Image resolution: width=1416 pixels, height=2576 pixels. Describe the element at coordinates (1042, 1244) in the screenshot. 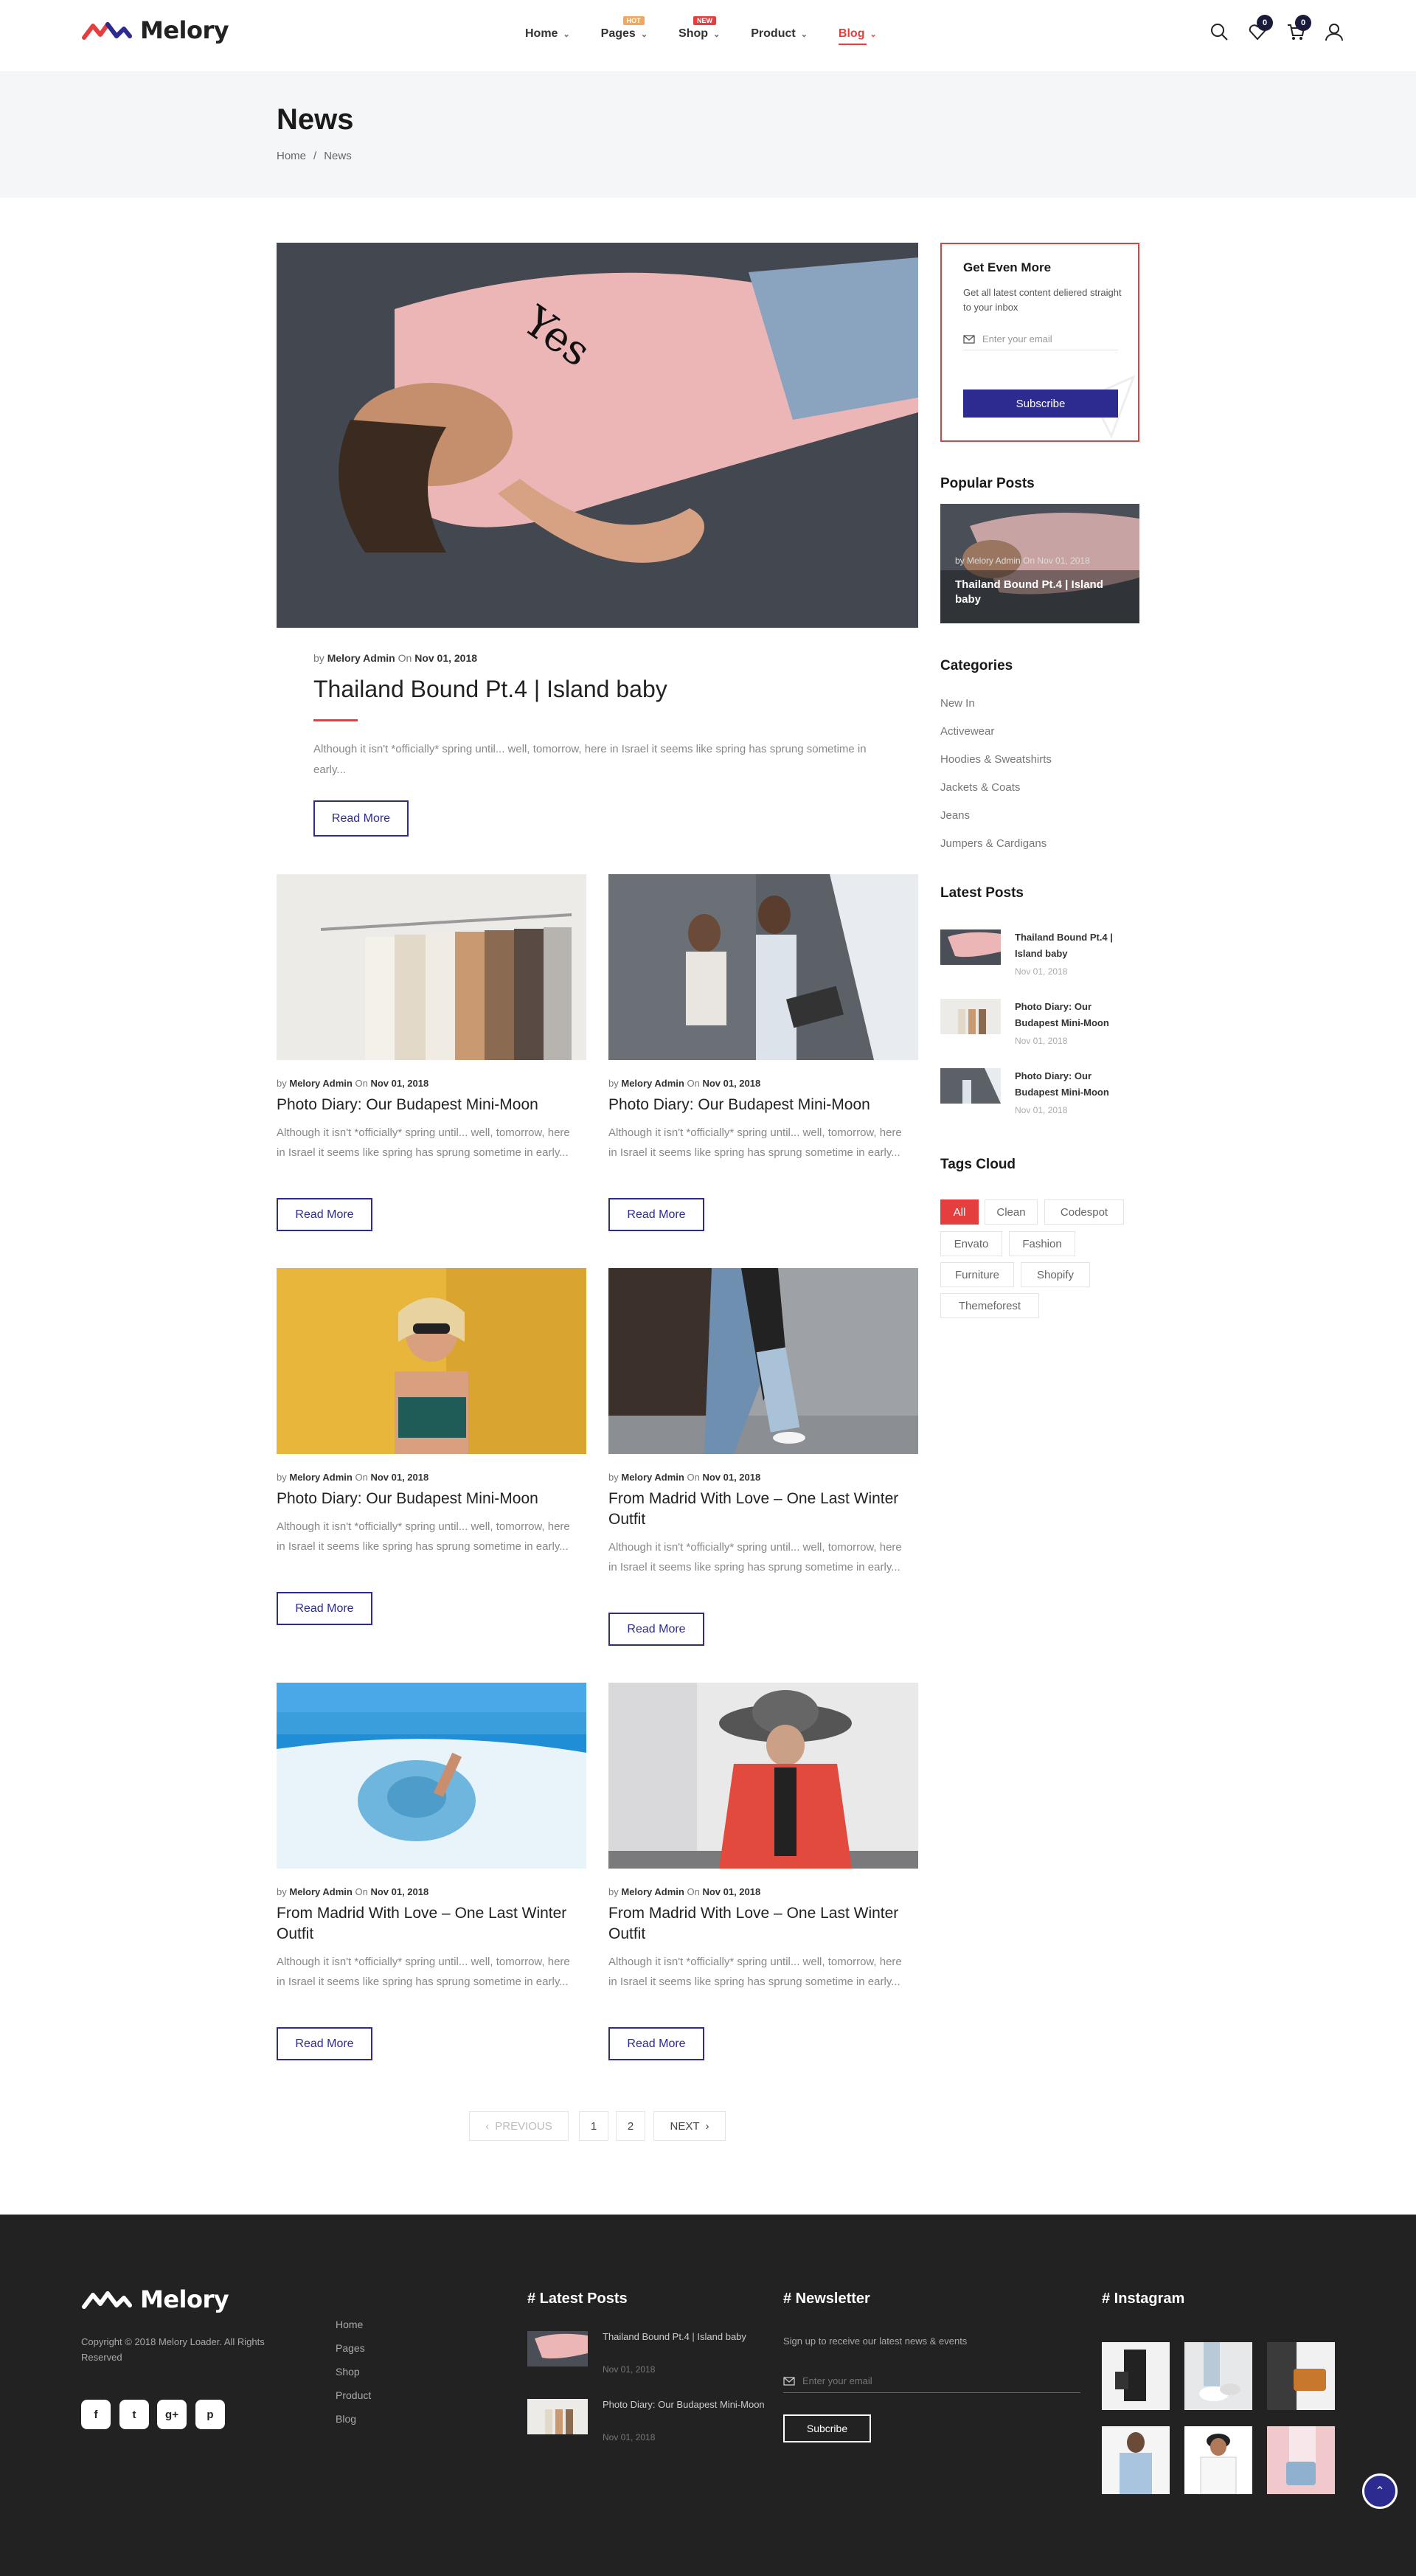

I see `tag-button: Fashion` at that location.